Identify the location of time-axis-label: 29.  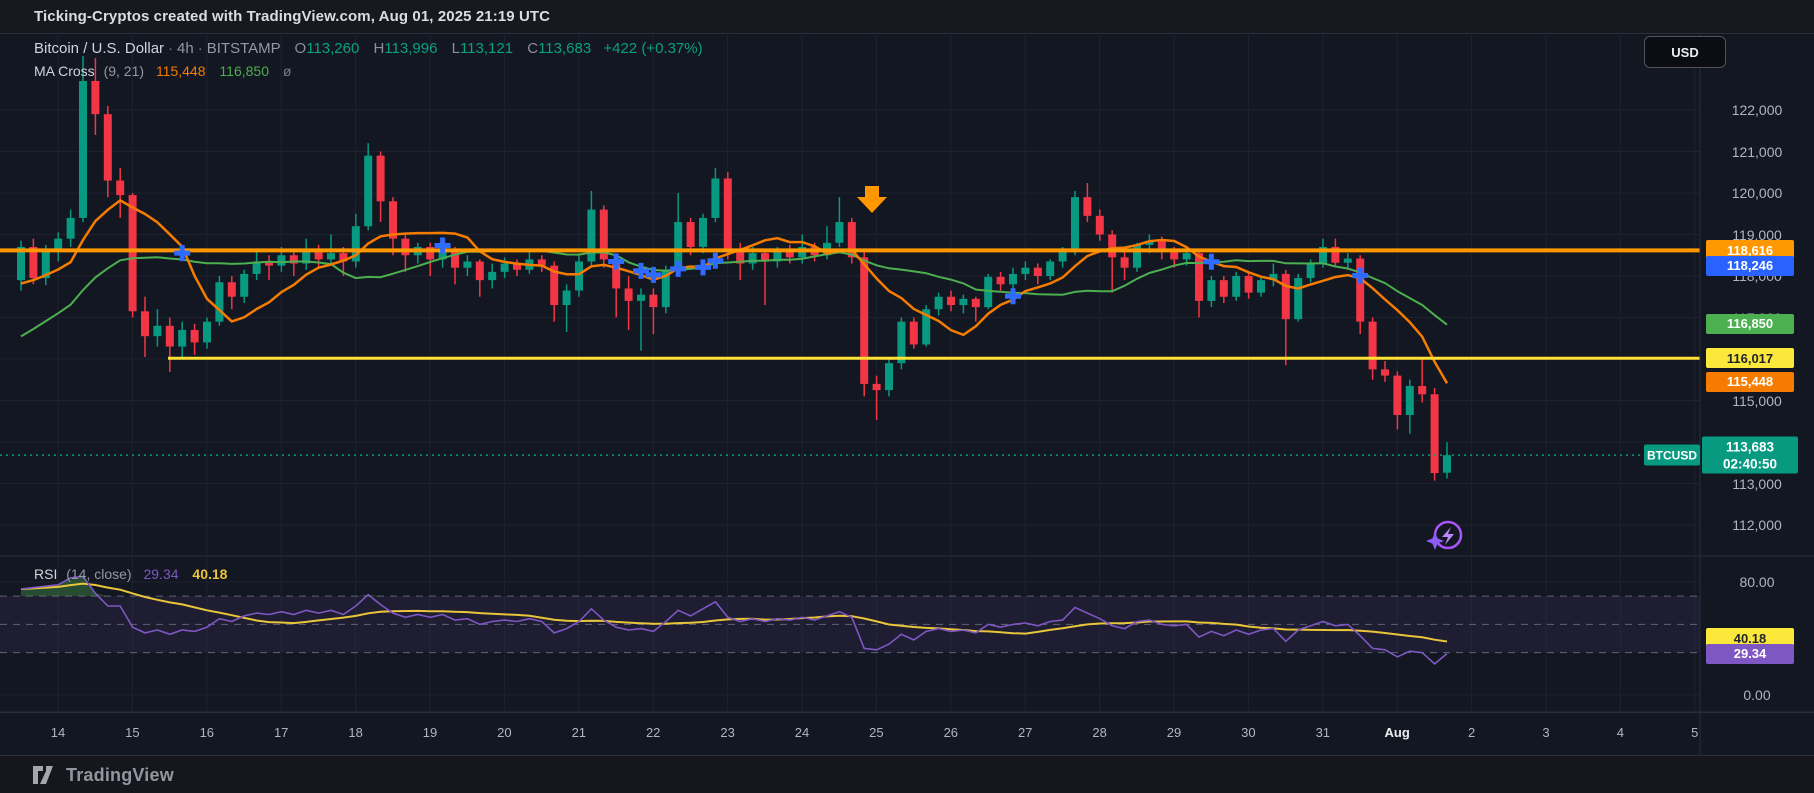
(1174, 732).